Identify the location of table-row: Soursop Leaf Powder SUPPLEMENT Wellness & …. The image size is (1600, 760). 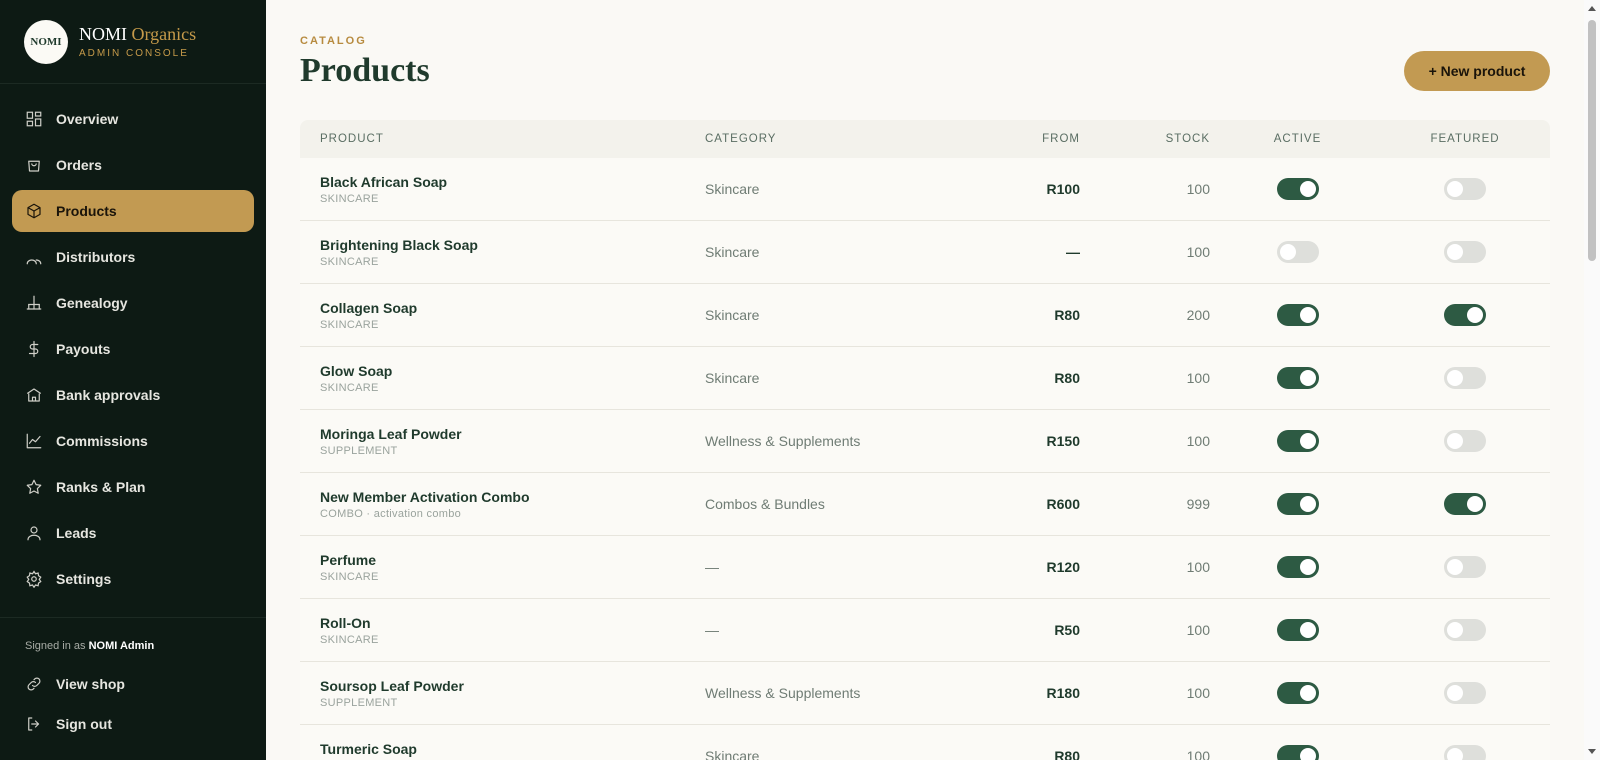
(925, 693).